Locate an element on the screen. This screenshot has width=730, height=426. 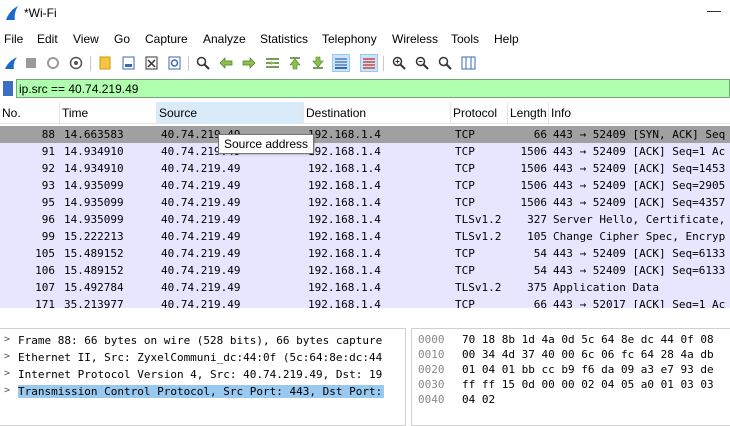
packet-info: 443 → 52409 [ACK] Seq=1 Ac is located at coordinates (639, 151).